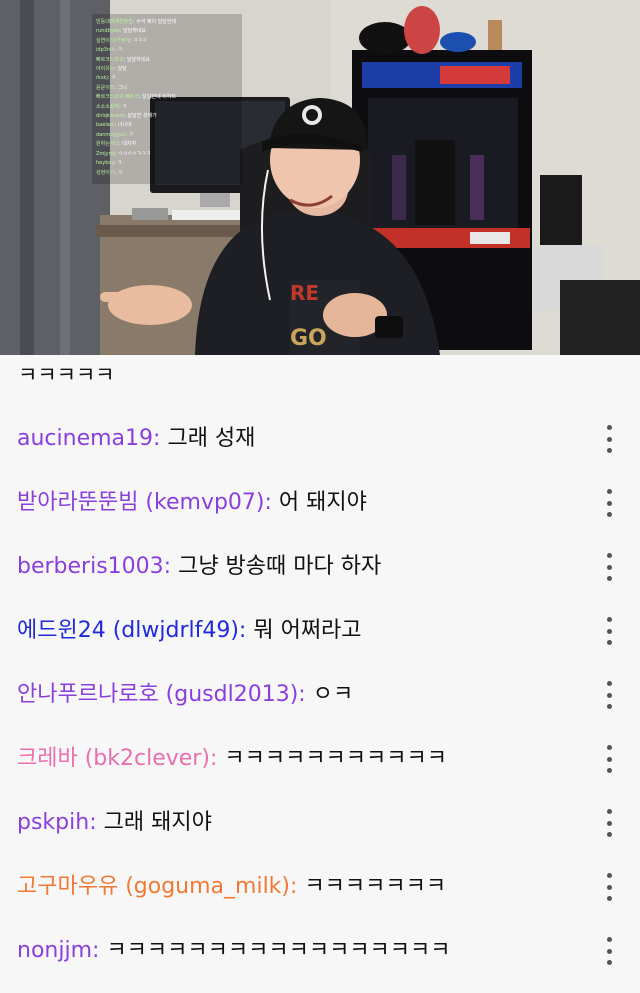 This screenshot has width=640, height=993. What do you see at coordinates (114, 125) in the screenshot?
I see `overlay-chat-line: baelam: 너나야` at bounding box center [114, 125].